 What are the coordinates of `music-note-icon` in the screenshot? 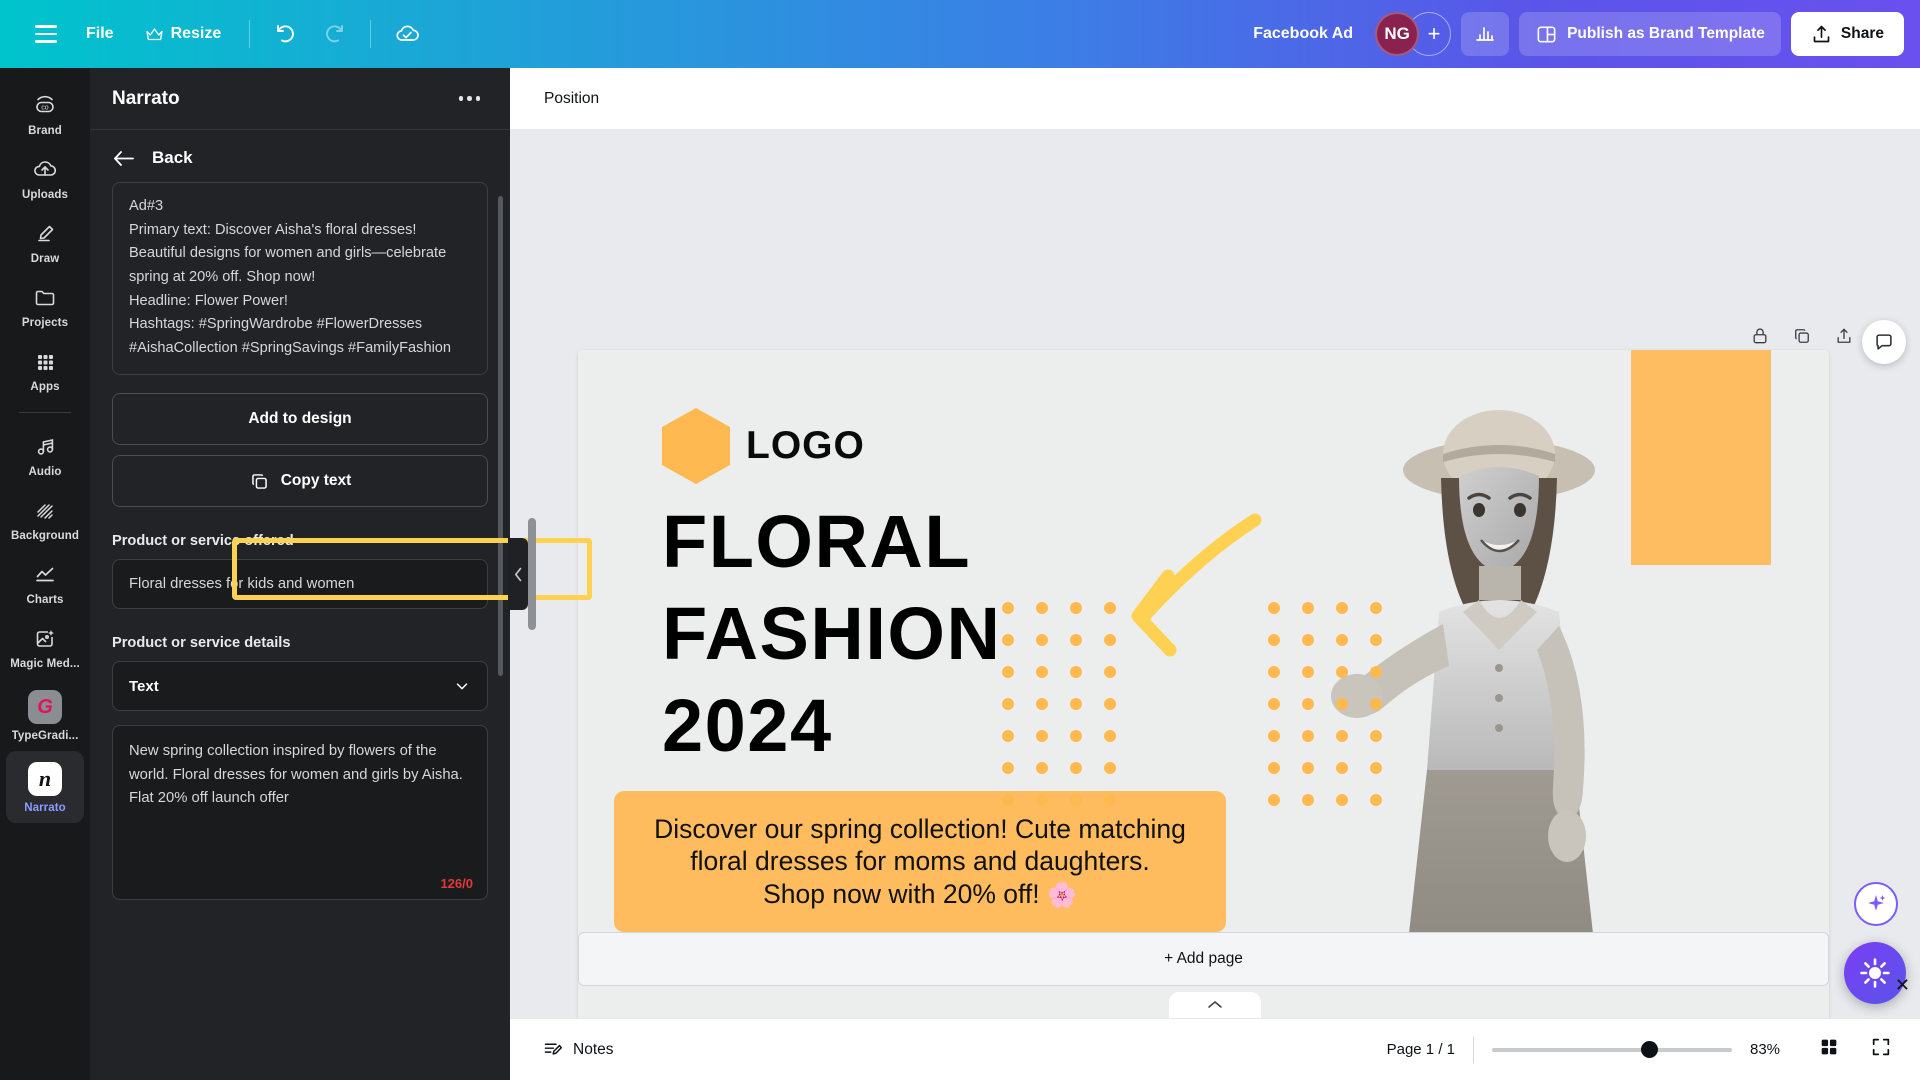 It's located at (45, 447).